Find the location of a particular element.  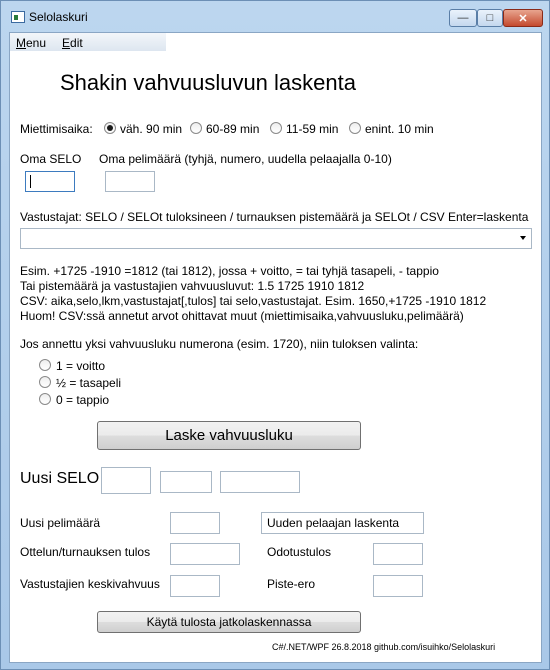

point-diff-output is located at coordinates (398, 586).